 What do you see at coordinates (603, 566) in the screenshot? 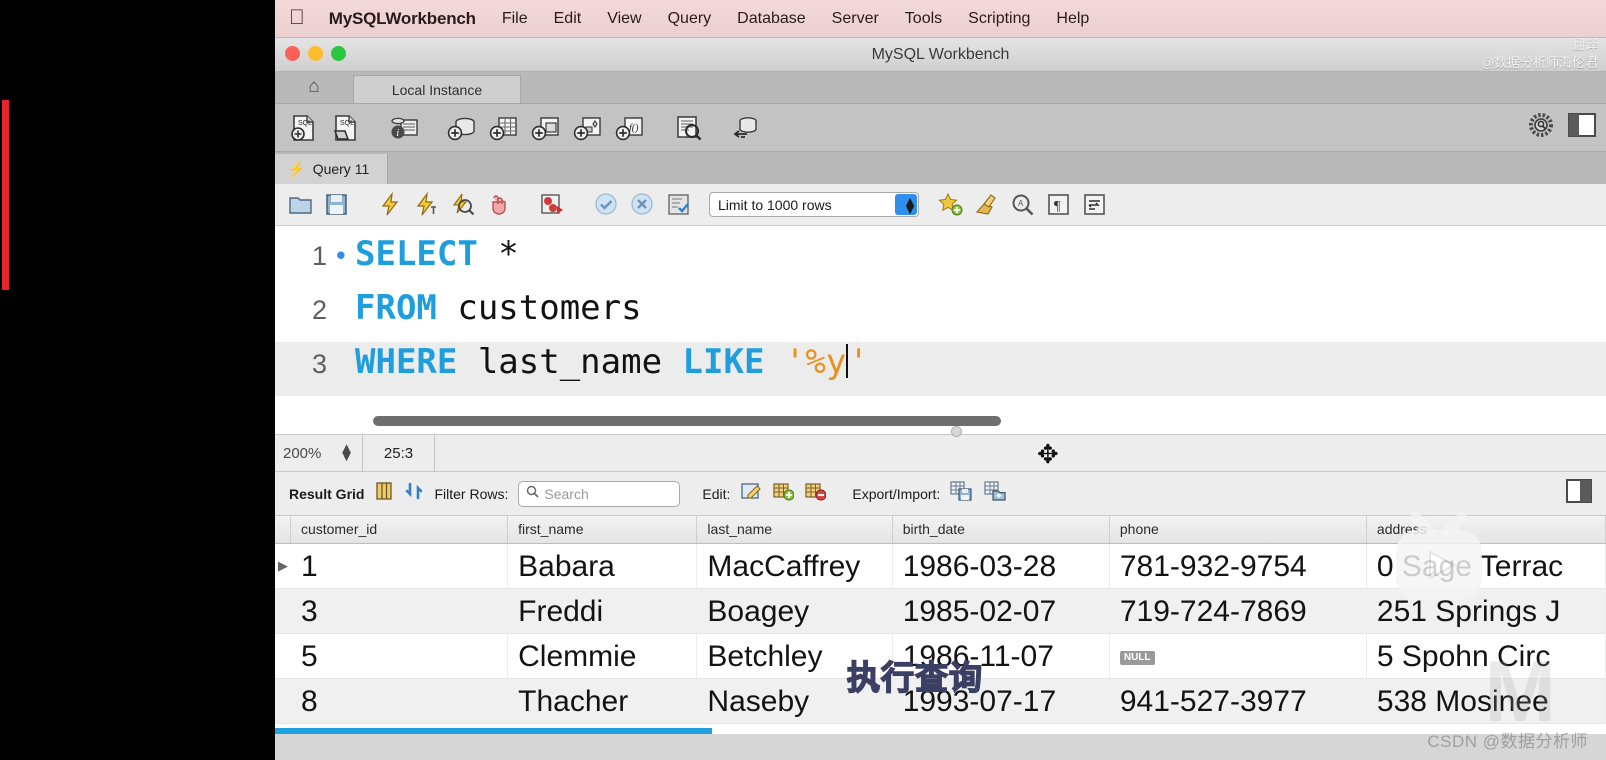
I see `cell-first_name: Babara` at bounding box center [603, 566].